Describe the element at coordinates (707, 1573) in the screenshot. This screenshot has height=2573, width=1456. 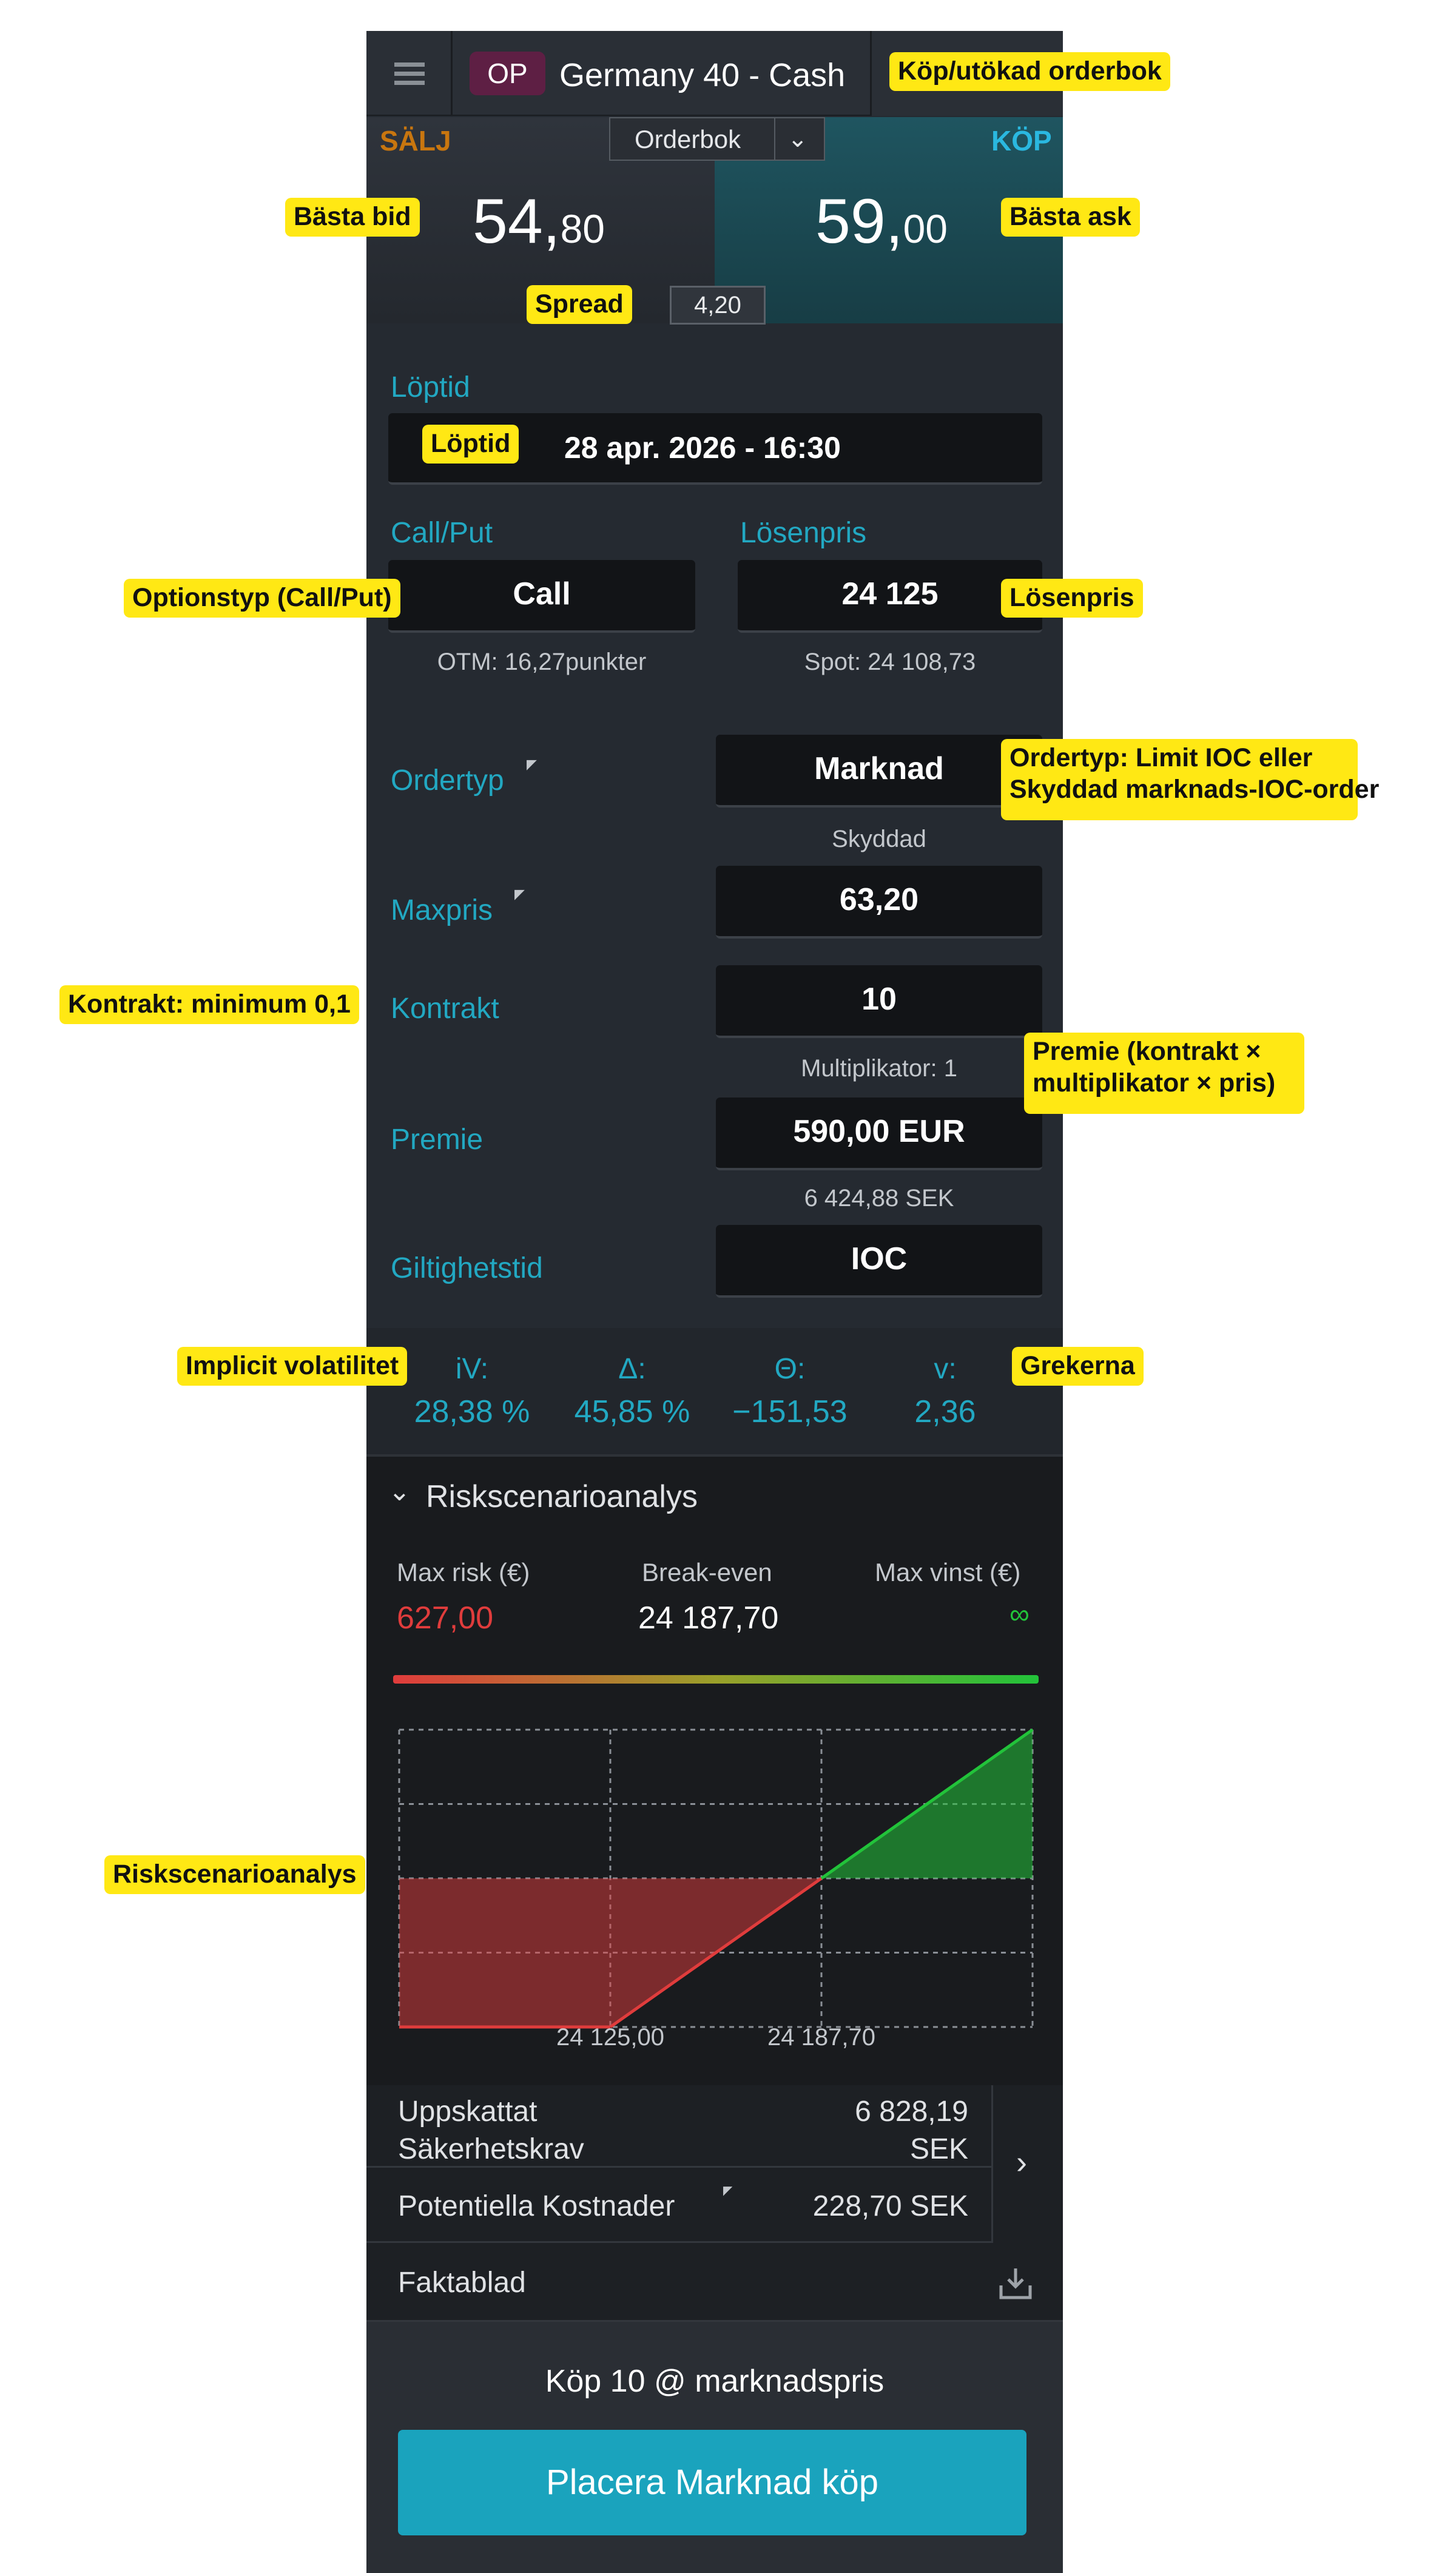
I see `breakeven-label: Break-even` at that location.